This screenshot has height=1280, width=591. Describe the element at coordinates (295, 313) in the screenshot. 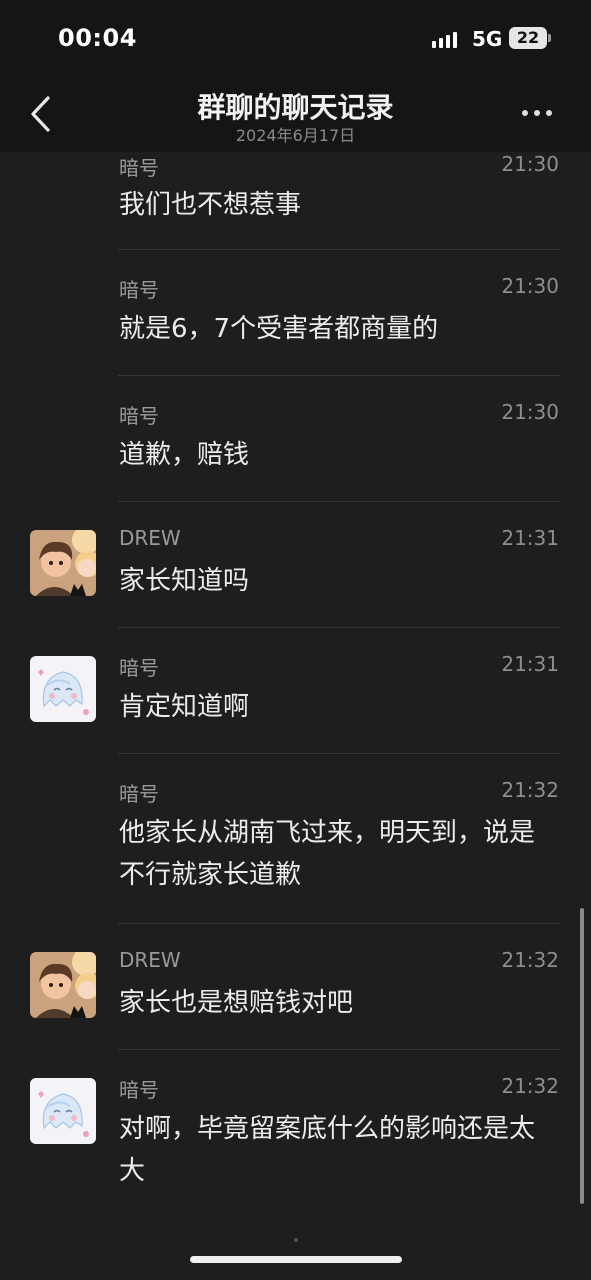

I see `list-item: 暗号 21:30 就是6，7个受害者都商量的` at that location.